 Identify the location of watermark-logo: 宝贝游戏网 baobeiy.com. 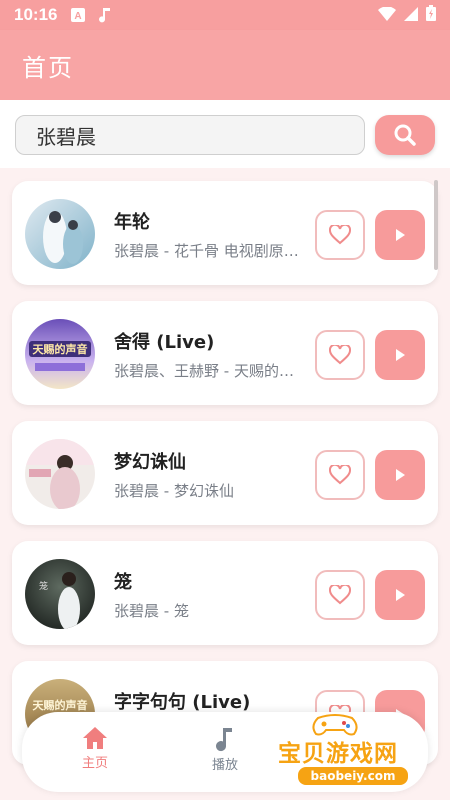
(357, 755).